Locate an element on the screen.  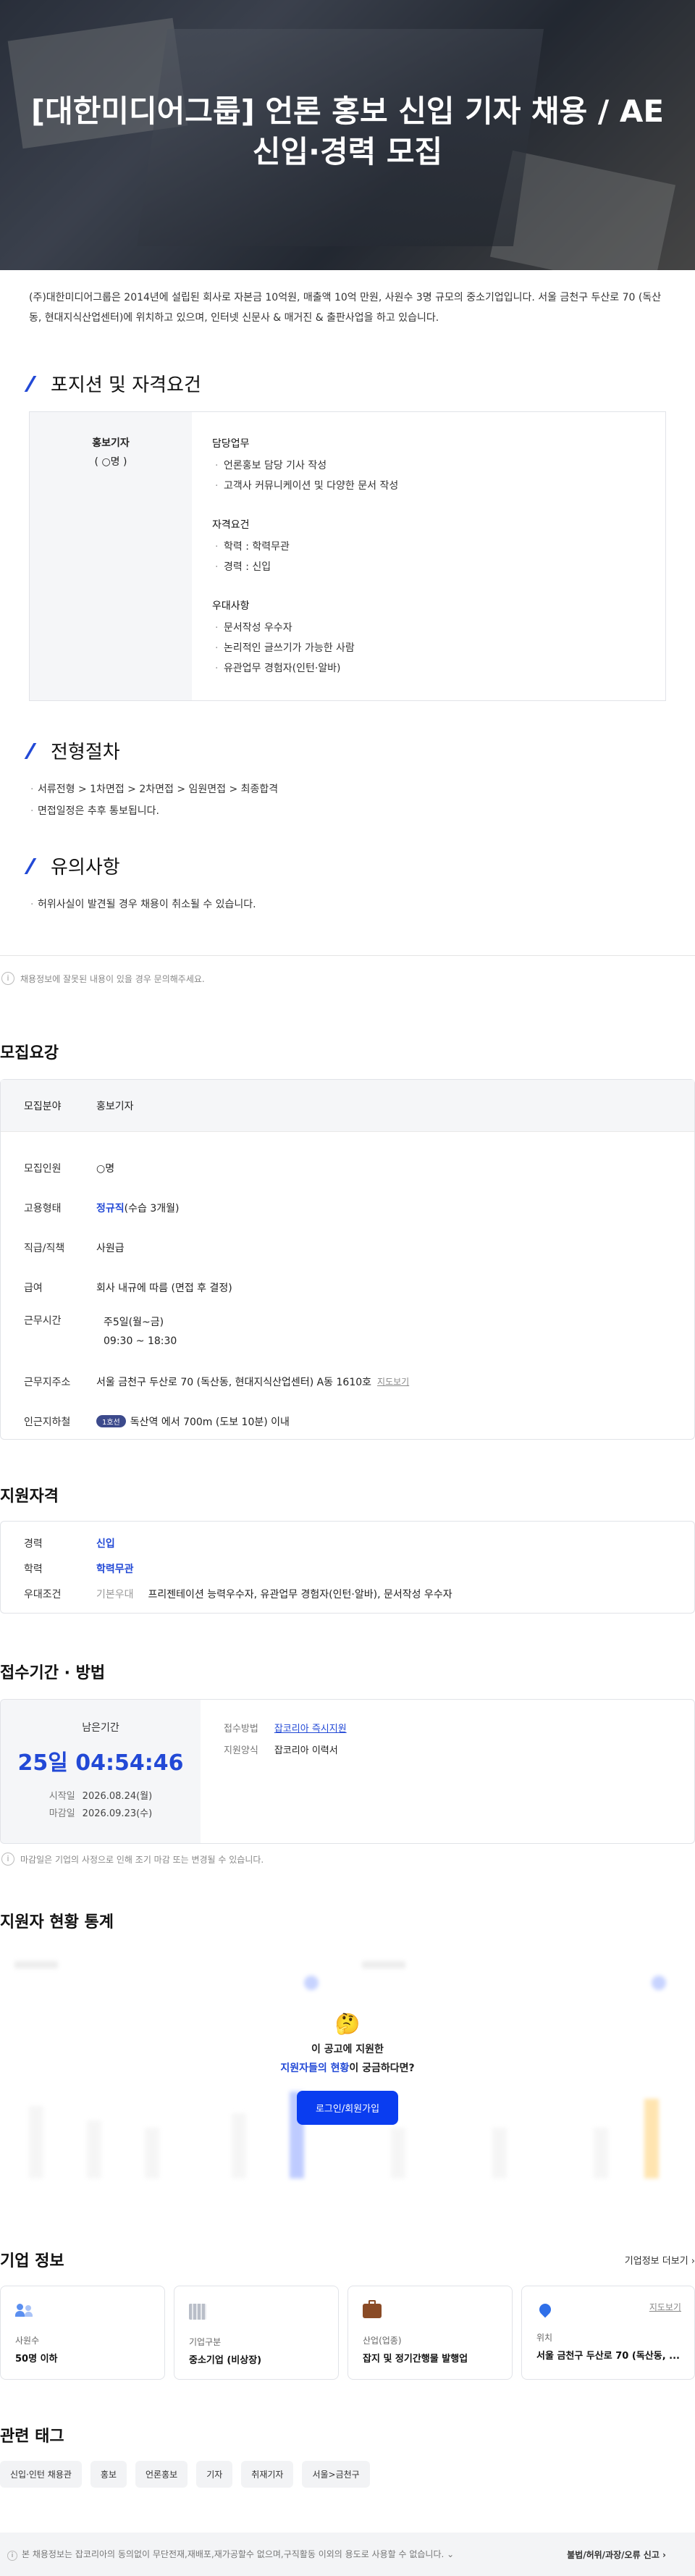
summary-row: 직급/직책 사원급 is located at coordinates (74, 1248).